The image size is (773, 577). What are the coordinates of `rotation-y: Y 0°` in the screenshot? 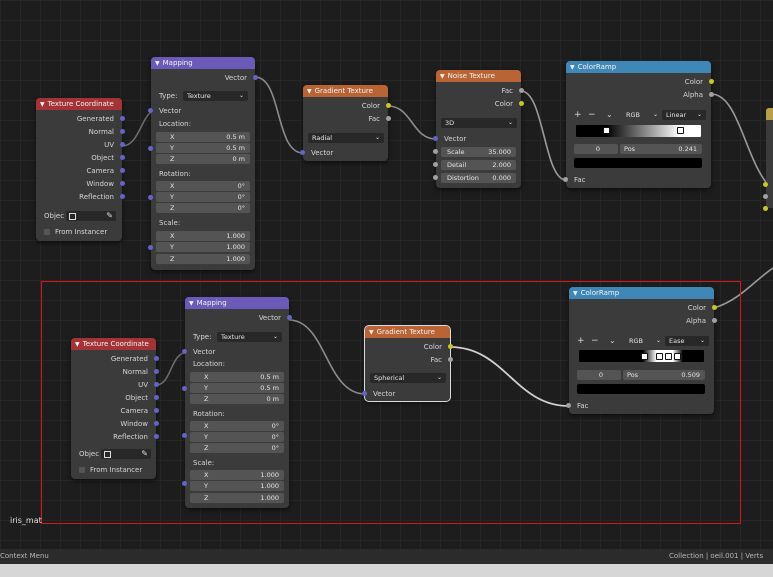 It's located at (203, 197).